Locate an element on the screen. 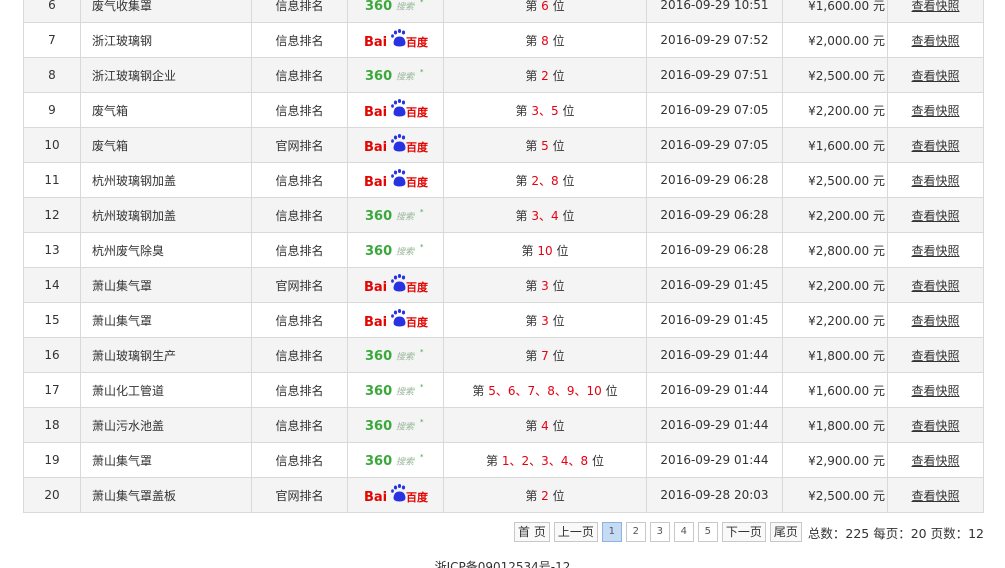  page-number-button: 4 is located at coordinates (683, 532).